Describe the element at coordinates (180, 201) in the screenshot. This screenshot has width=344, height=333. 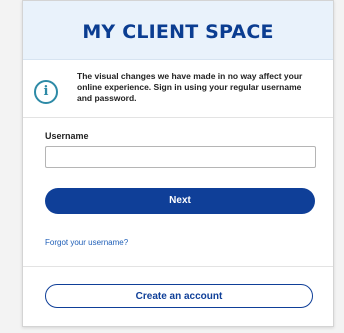
I see `next-button: Next` at that location.